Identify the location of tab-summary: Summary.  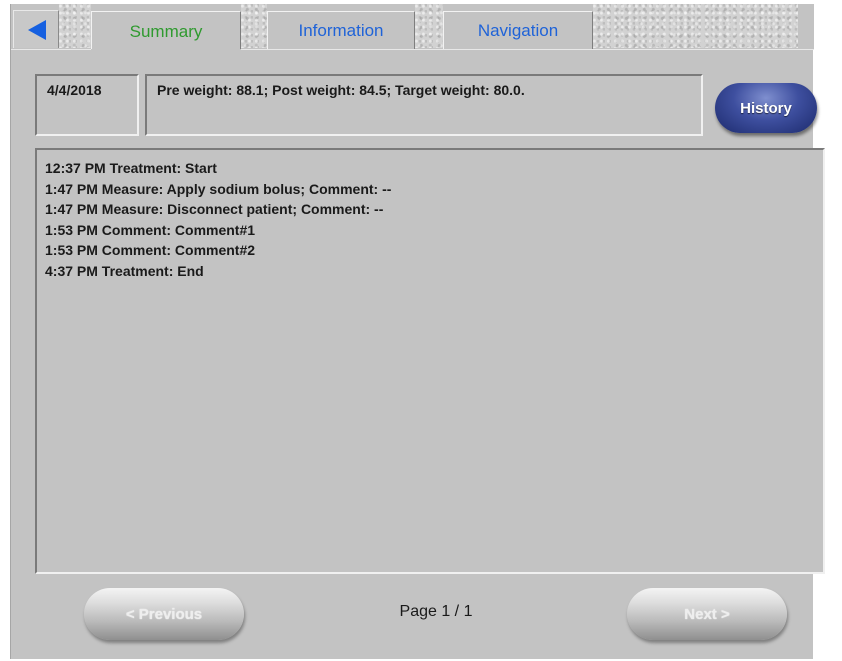
(166, 31).